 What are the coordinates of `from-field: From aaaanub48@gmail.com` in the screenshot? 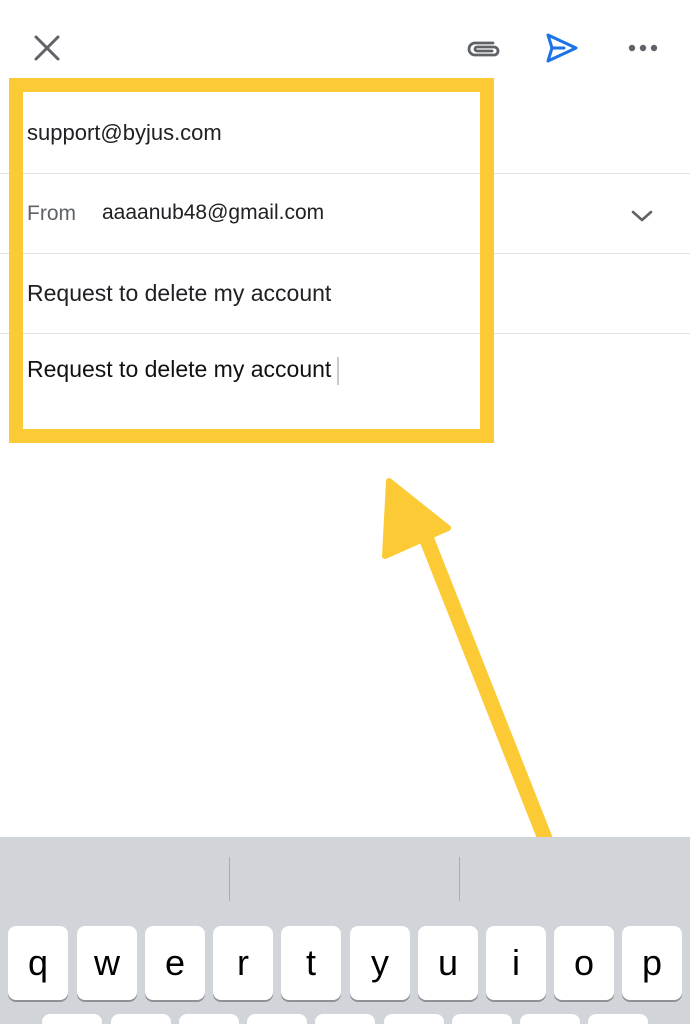 It's located at (345, 214).